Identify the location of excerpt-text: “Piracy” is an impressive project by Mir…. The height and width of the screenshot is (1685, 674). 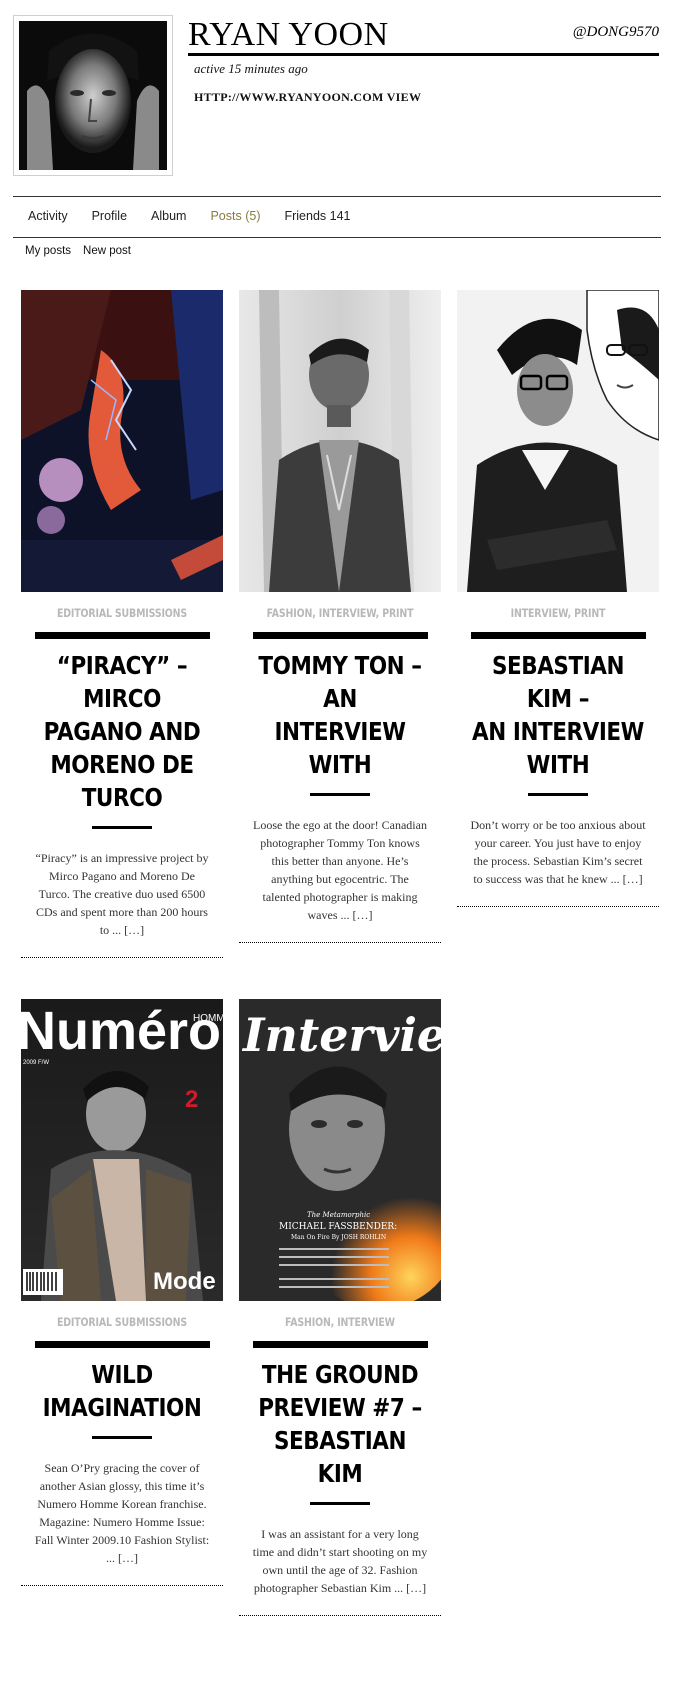
(122, 894).